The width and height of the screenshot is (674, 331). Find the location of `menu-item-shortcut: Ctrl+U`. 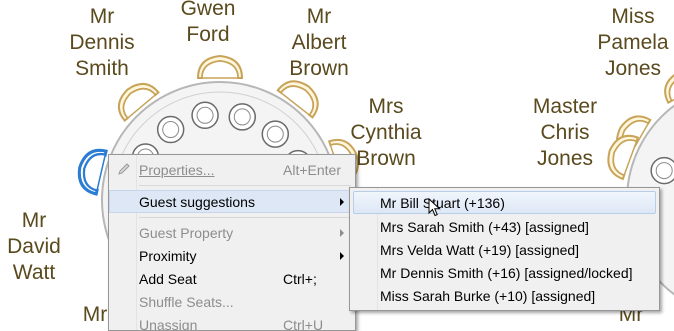

menu-item-shortcut: Ctrl+U is located at coordinates (303, 324).